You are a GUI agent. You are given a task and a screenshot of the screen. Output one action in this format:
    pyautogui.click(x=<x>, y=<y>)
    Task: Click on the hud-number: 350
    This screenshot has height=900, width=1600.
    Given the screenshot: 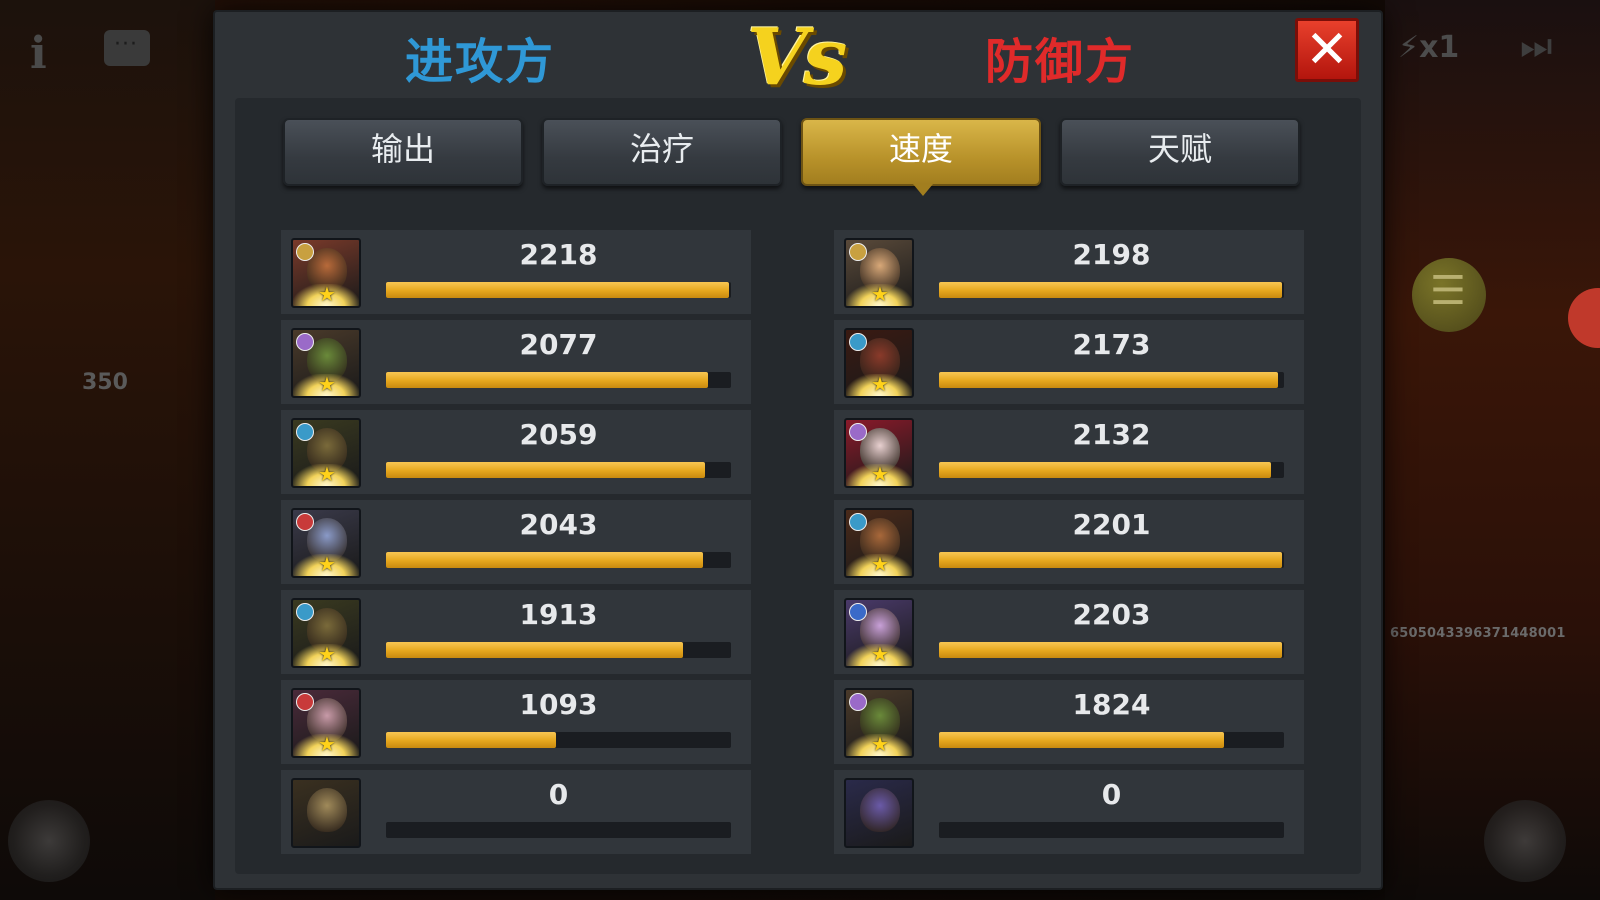 What is the action you would take?
    pyautogui.click(x=105, y=382)
    